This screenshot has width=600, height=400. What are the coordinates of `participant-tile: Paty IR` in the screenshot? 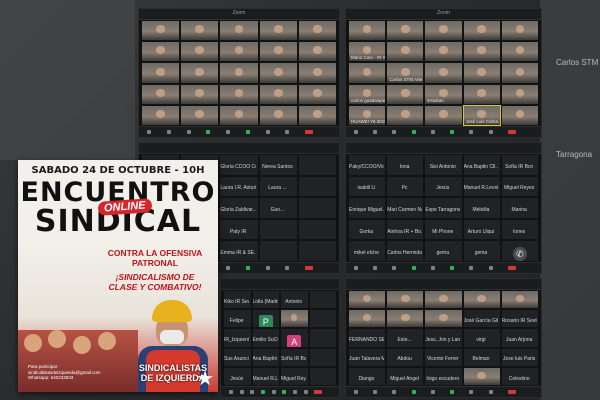 It's located at (239, 229).